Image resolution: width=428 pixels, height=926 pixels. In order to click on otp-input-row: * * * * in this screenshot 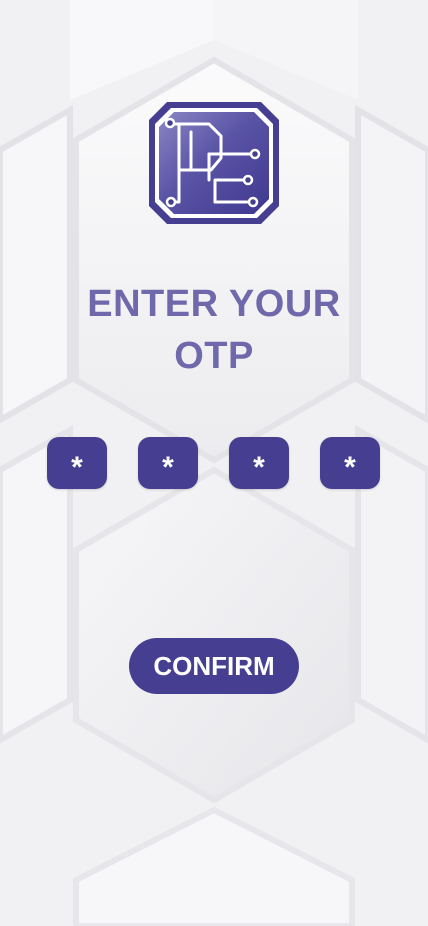, I will do `click(214, 463)`.